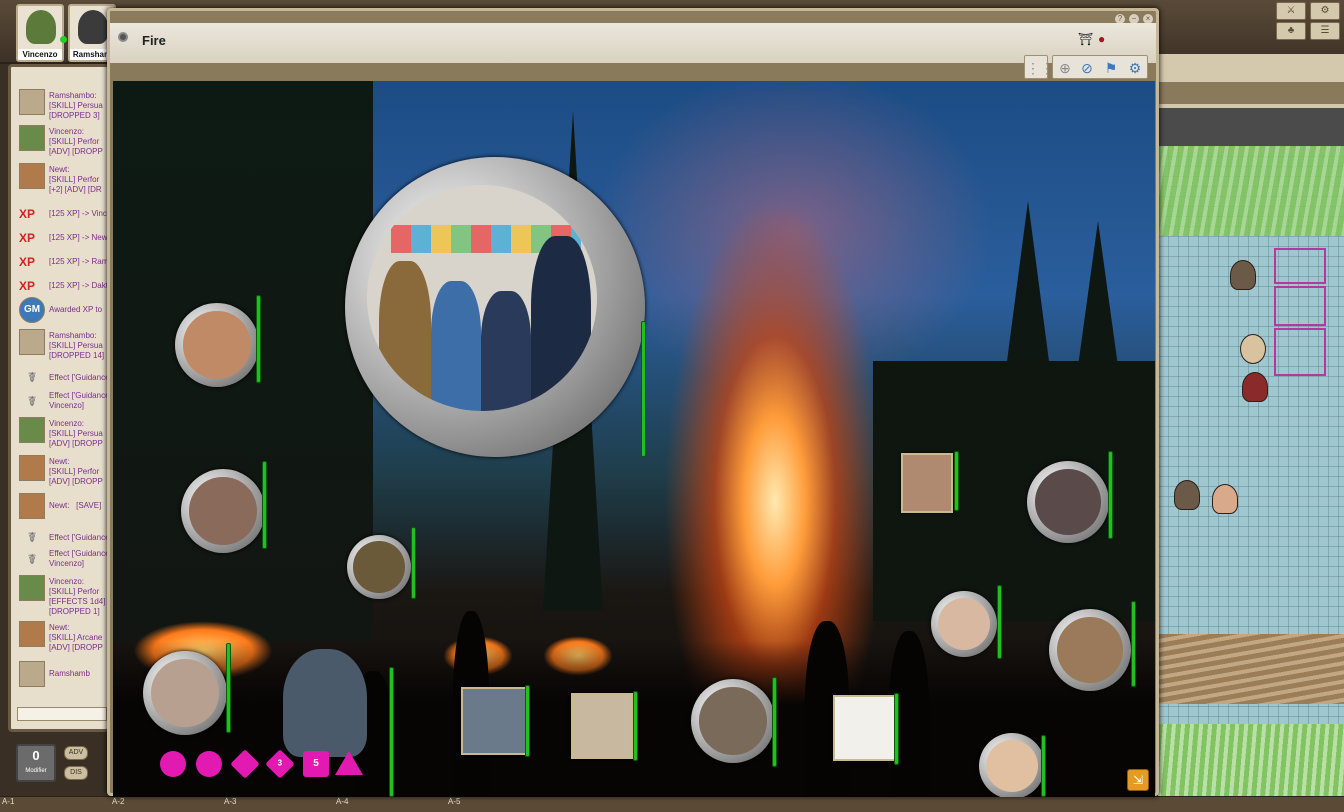 This screenshot has height=812, width=1344. I want to click on d12-die, so click(209, 764).